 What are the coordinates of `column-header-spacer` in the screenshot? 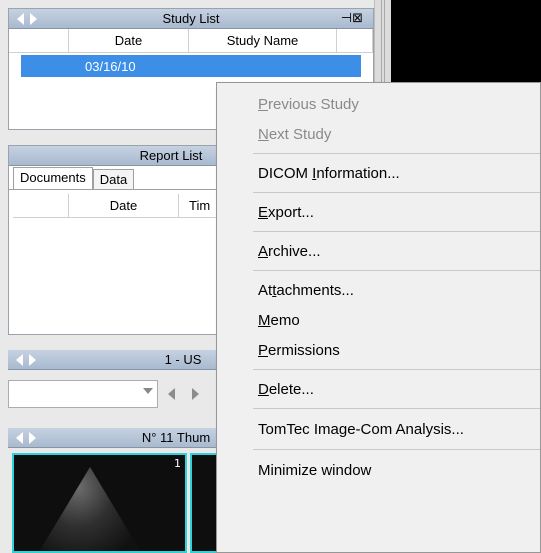 It's located at (355, 40).